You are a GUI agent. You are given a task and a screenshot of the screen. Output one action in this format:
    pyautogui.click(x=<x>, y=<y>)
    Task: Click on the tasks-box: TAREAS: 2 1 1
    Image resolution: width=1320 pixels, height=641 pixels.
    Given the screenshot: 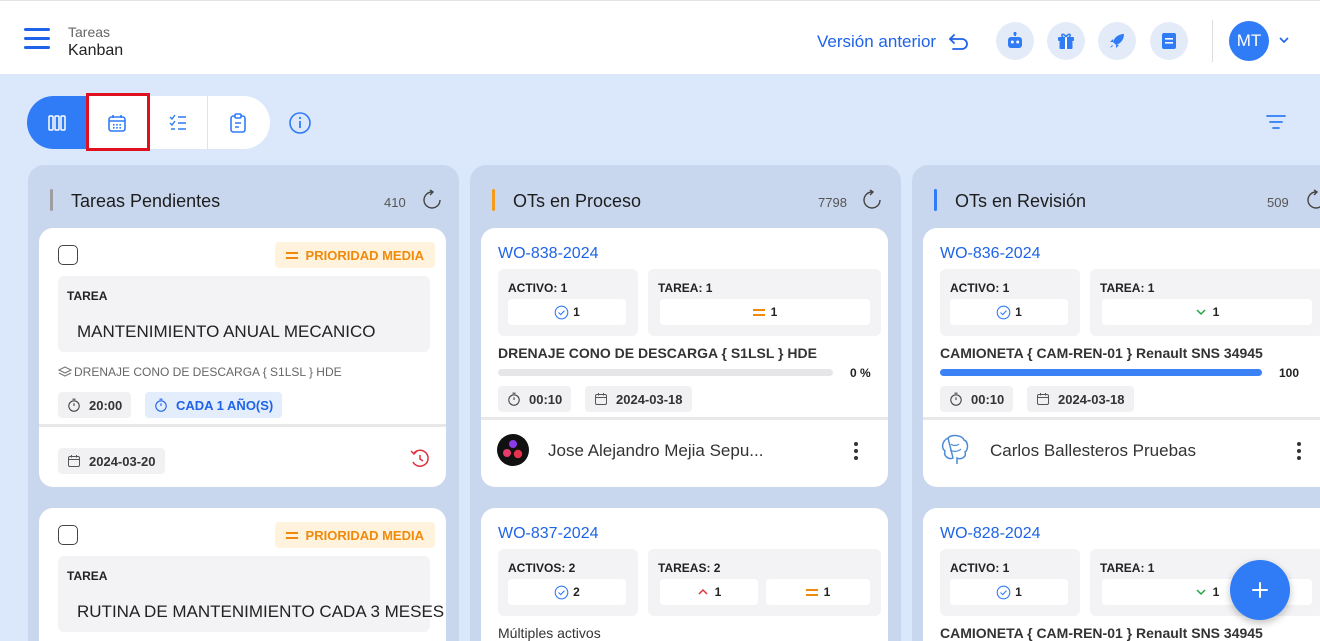 What is the action you would take?
    pyautogui.click(x=764, y=582)
    